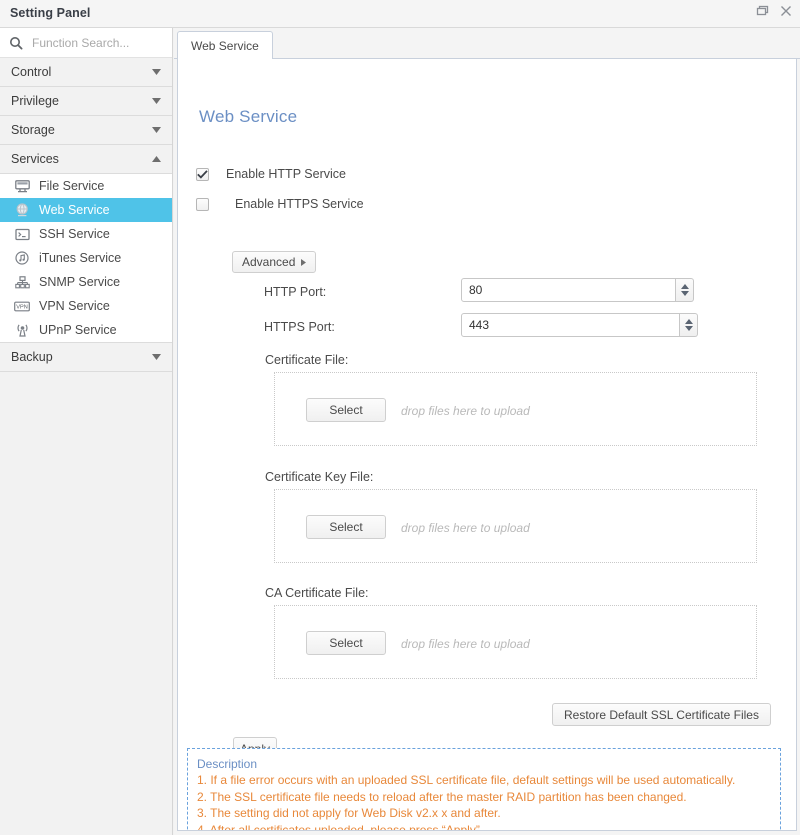 Image resolution: width=800 pixels, height=835 pixels. What do you see at coordinates (774, 11) in the screenshot?
I see `window-controls` at bounding box center [774, 11].